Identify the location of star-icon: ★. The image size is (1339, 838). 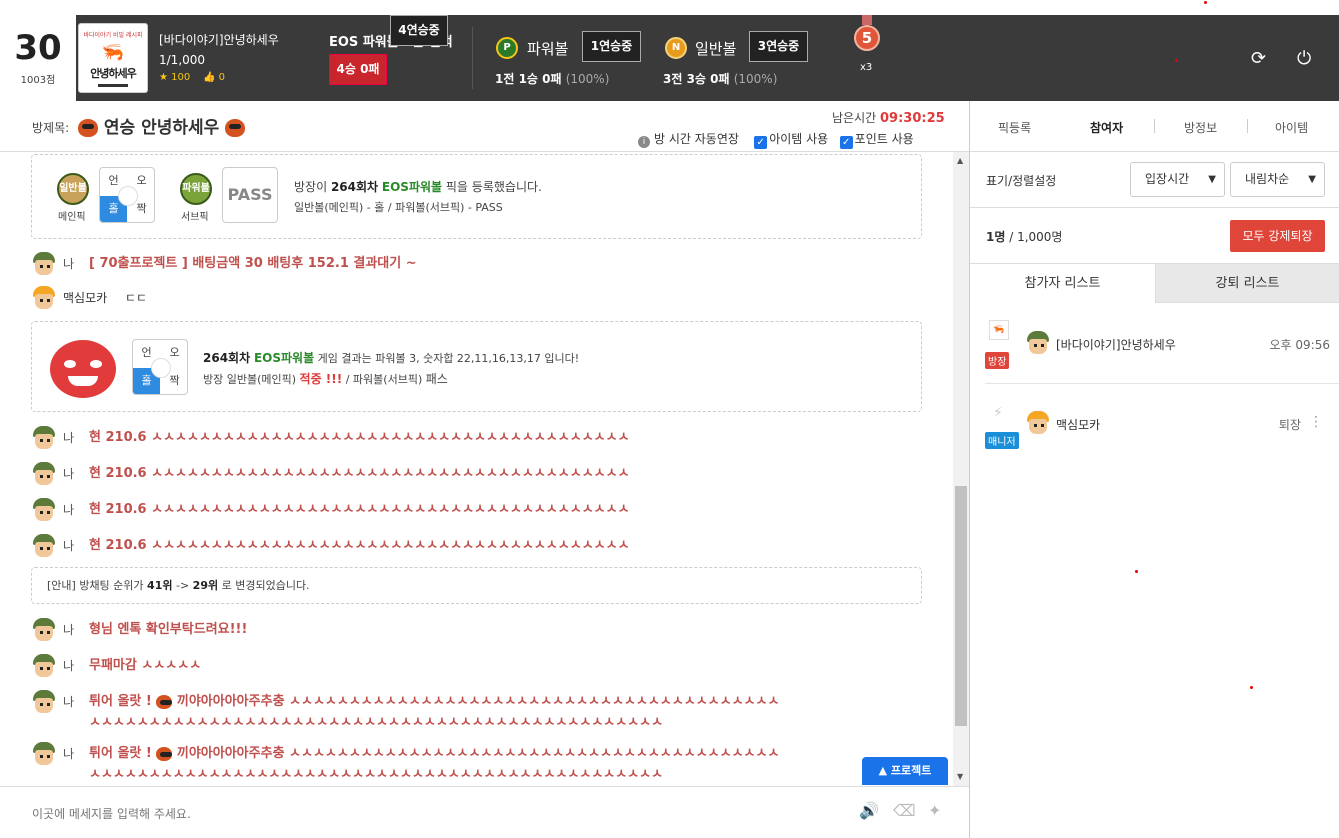
(163, 77).